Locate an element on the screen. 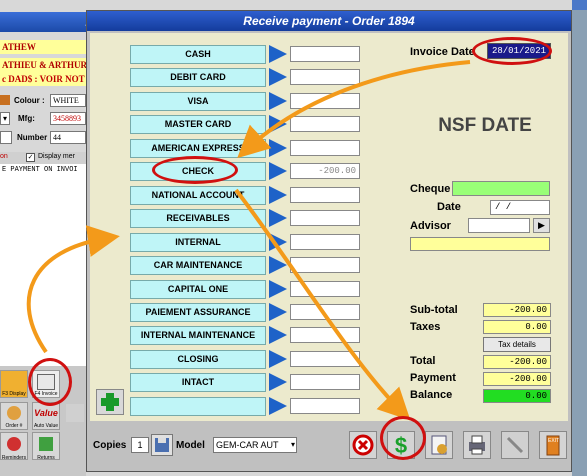 This screenshot has height=476, width=587. annotation-circle-invoice-date is located at coordinates (512, 51).